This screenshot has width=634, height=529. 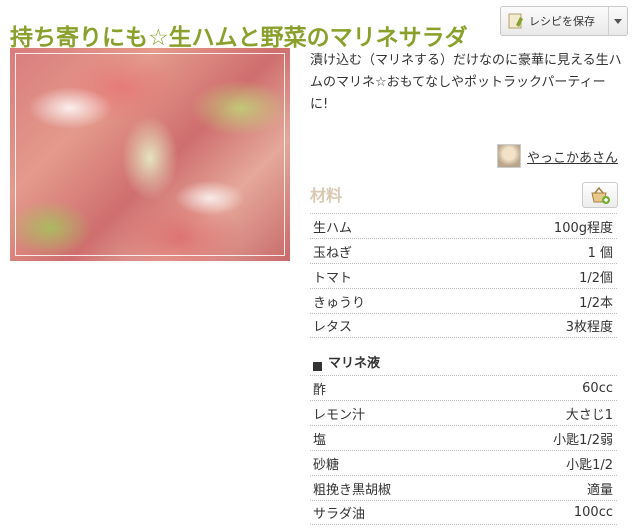 What do you see at coordinates (572, 156) in the screenshot?
I see `author-name: やっこかあさん` at bounding box center [572, 156].